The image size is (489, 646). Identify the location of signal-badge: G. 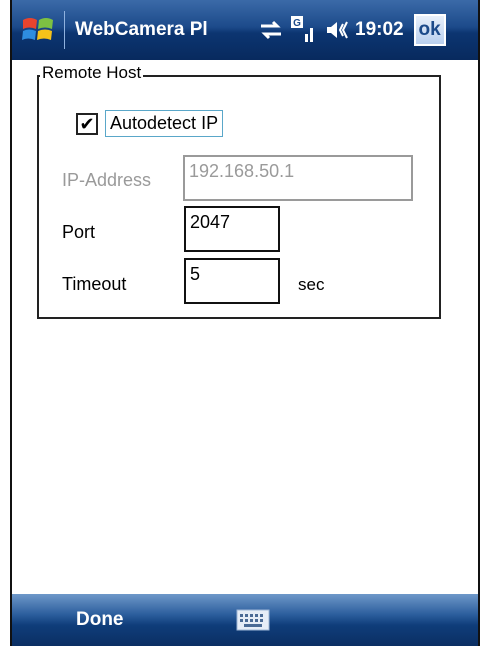
(297, 23).